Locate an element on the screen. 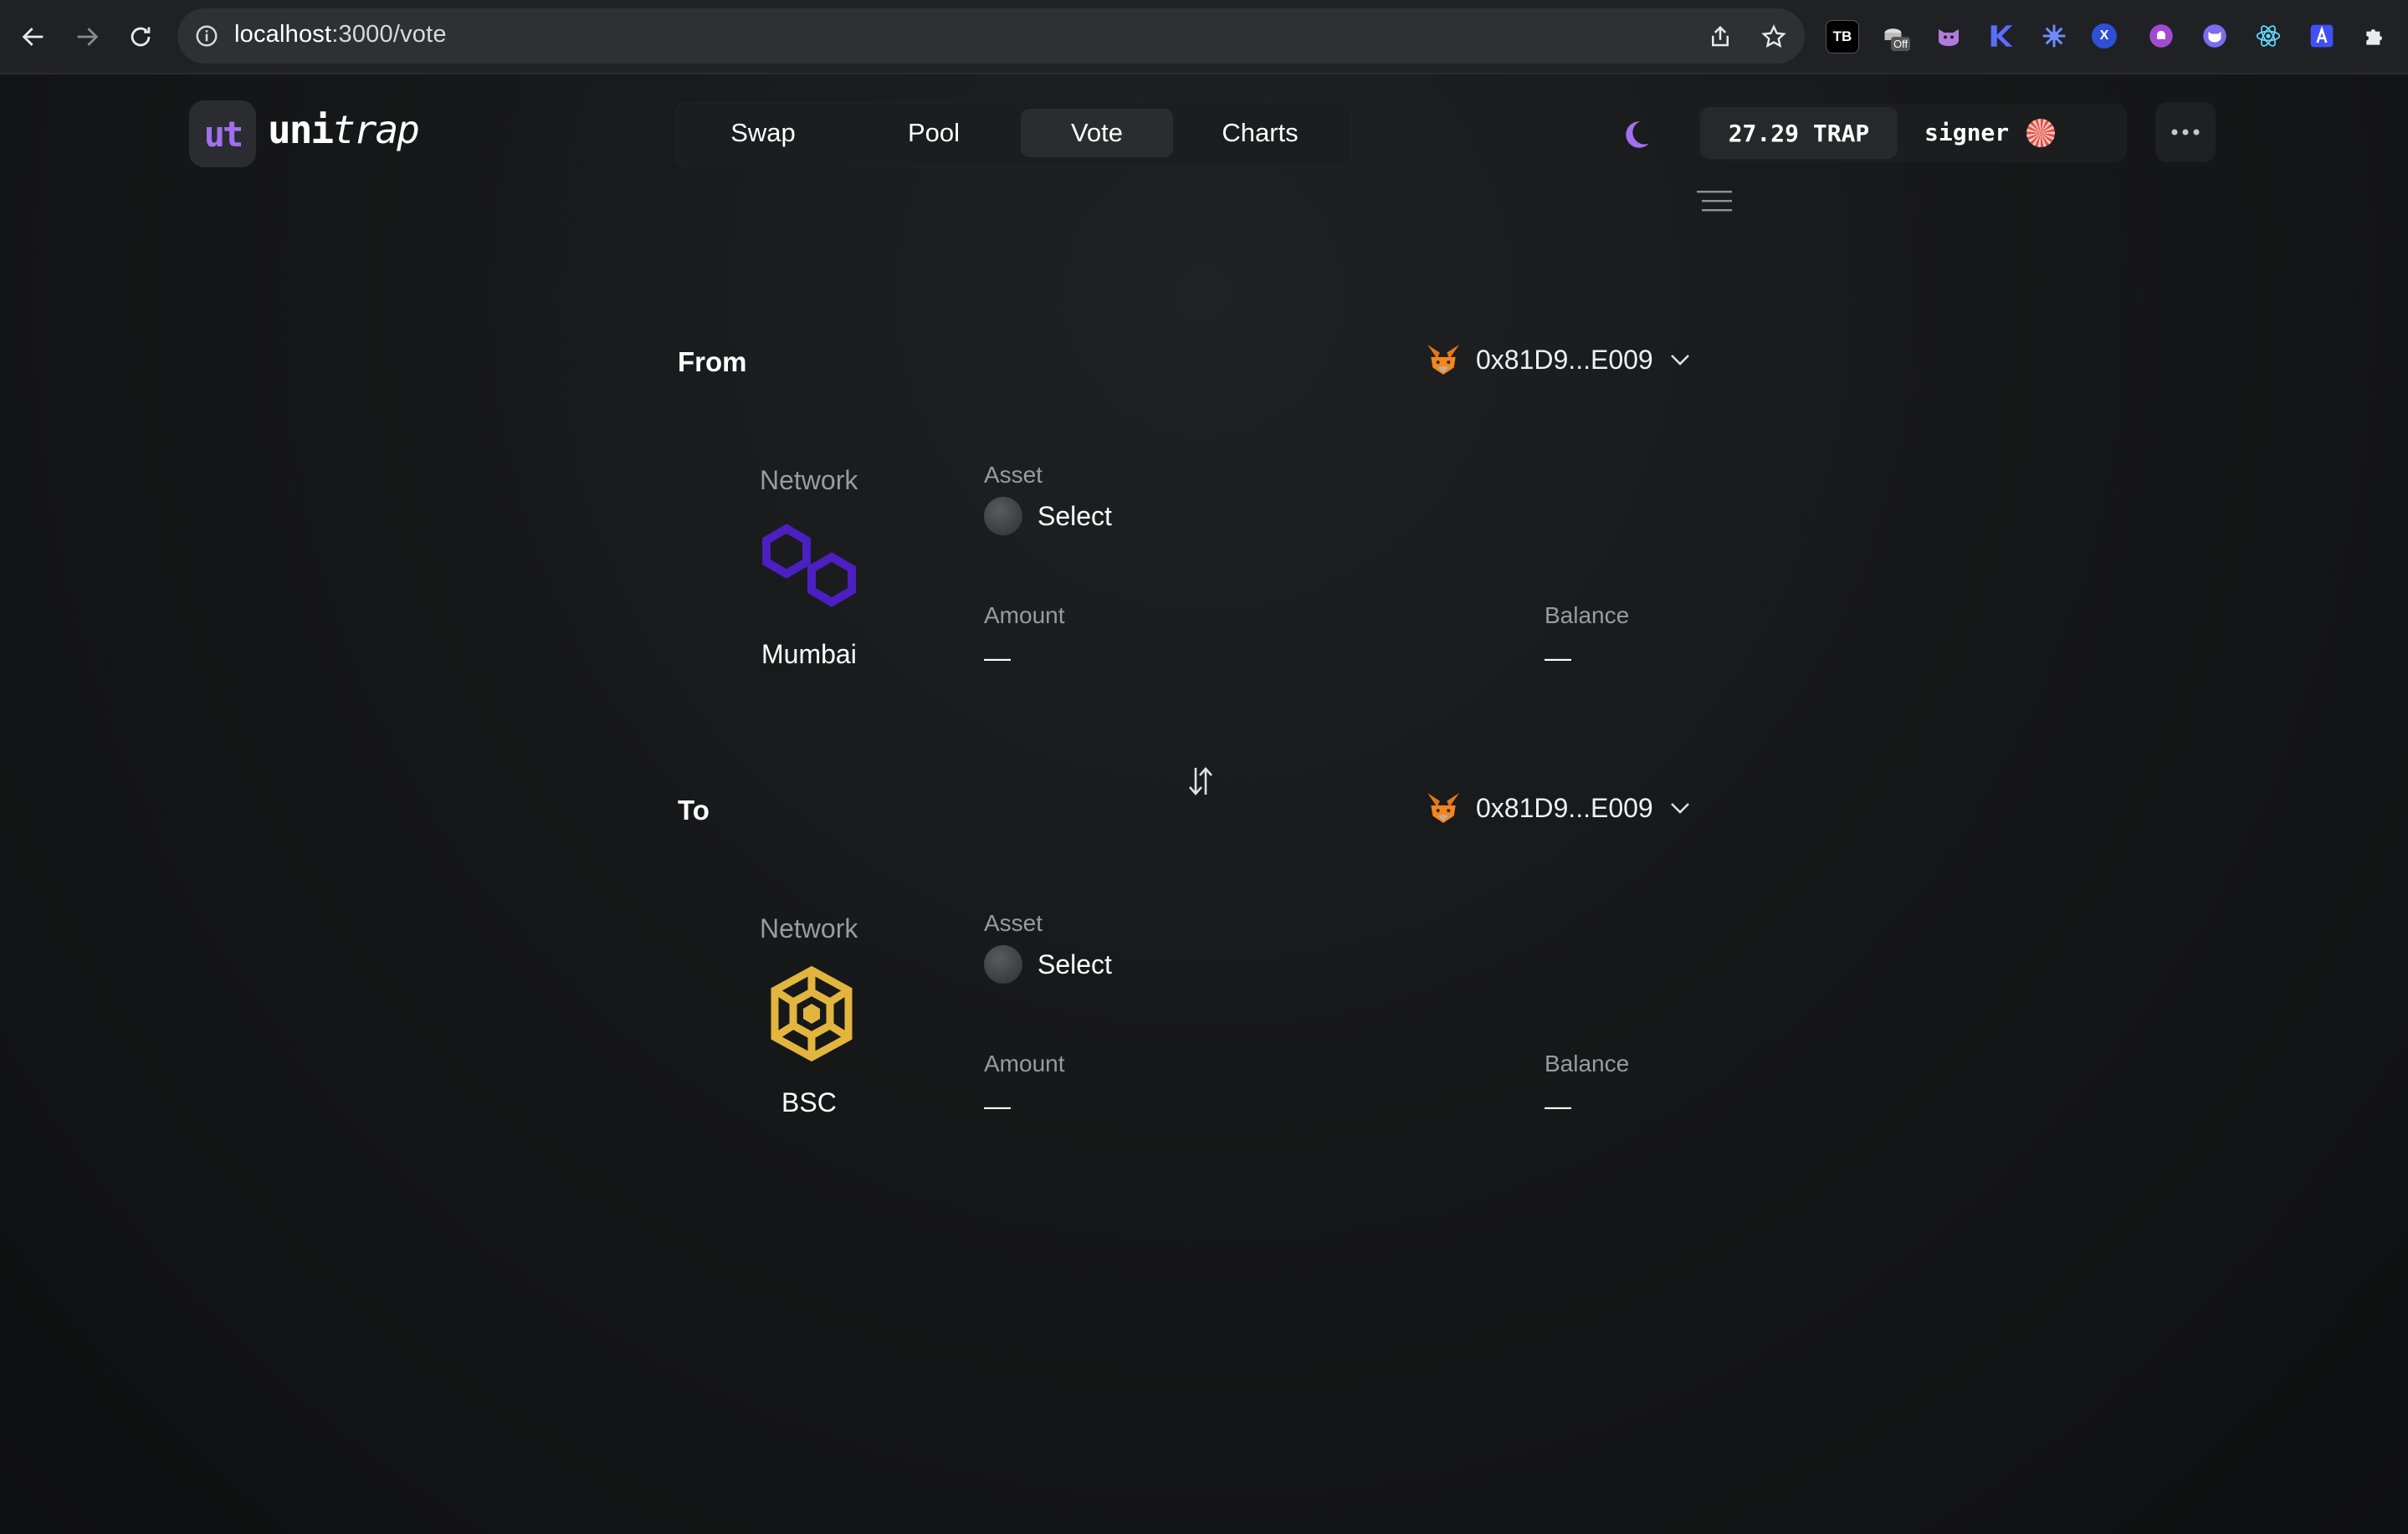 This screenshot has height=1534, width=2408. to-balance-value: — is located at coordinates (1558, 1106).